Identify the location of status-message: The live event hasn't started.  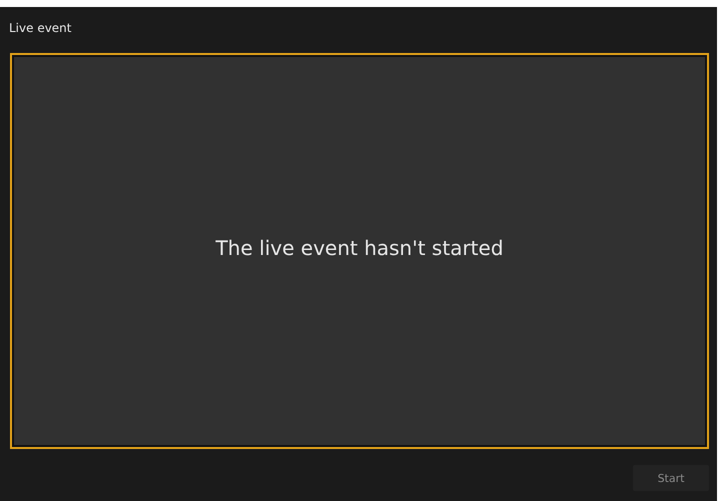
(360, 249).